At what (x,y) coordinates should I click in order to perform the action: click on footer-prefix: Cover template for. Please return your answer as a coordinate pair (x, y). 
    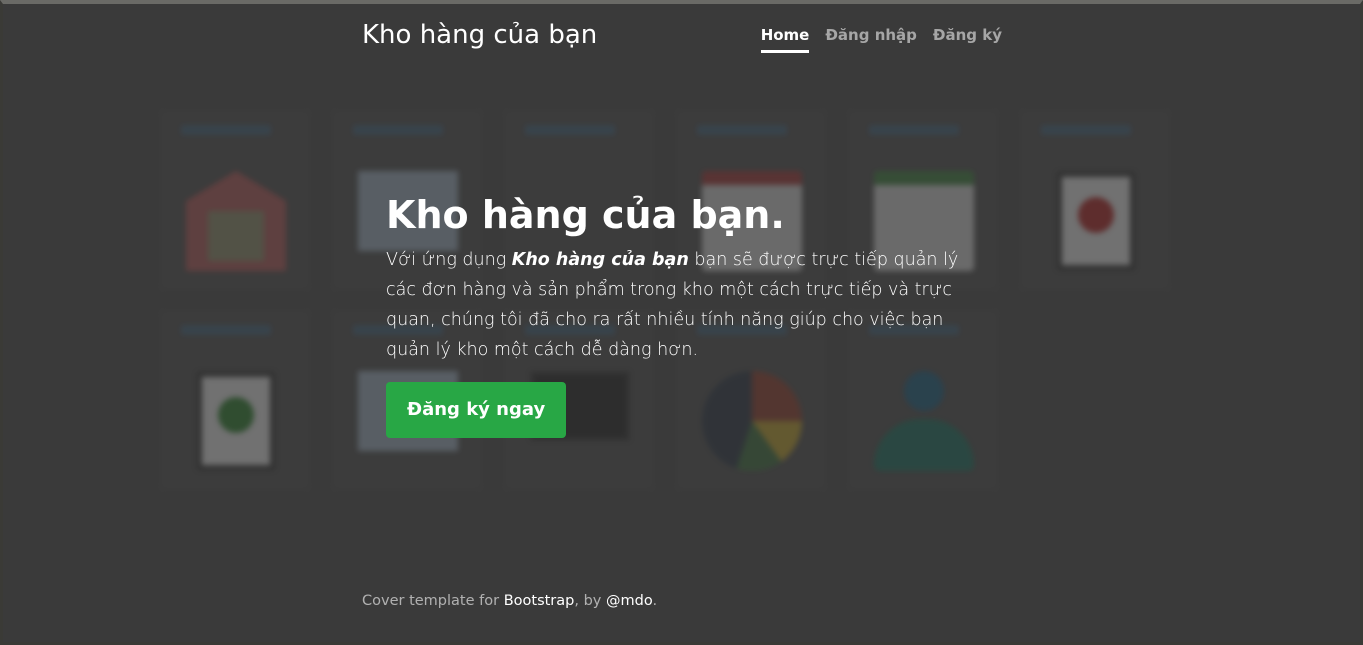
    Looking at the image, I should click on (433, 601).